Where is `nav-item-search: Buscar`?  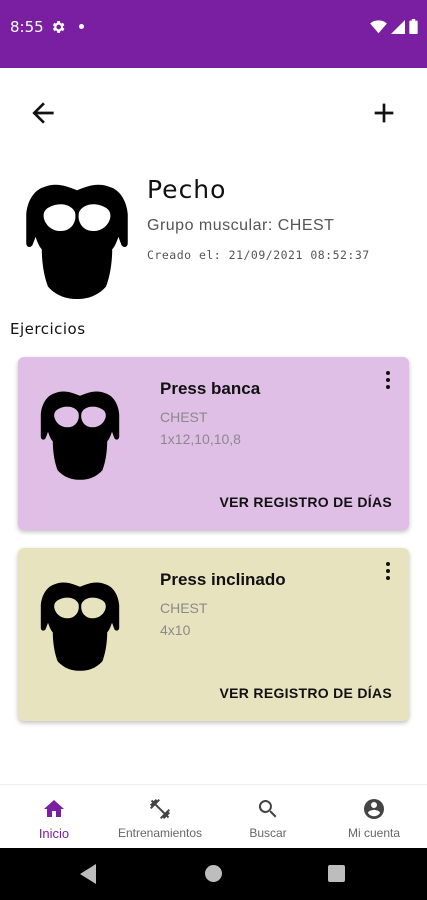
nav-item-search: Buscar is located at coordinates (268, 817).